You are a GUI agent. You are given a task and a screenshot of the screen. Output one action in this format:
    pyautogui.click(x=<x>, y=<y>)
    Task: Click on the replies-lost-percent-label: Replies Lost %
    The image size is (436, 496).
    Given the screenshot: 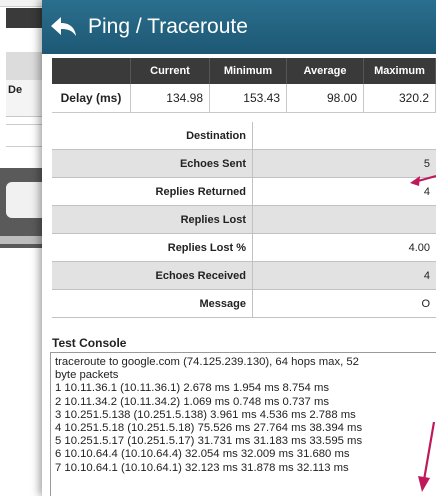 What is the action you would take?
    pyautogui.click(x=152, y=247)
    